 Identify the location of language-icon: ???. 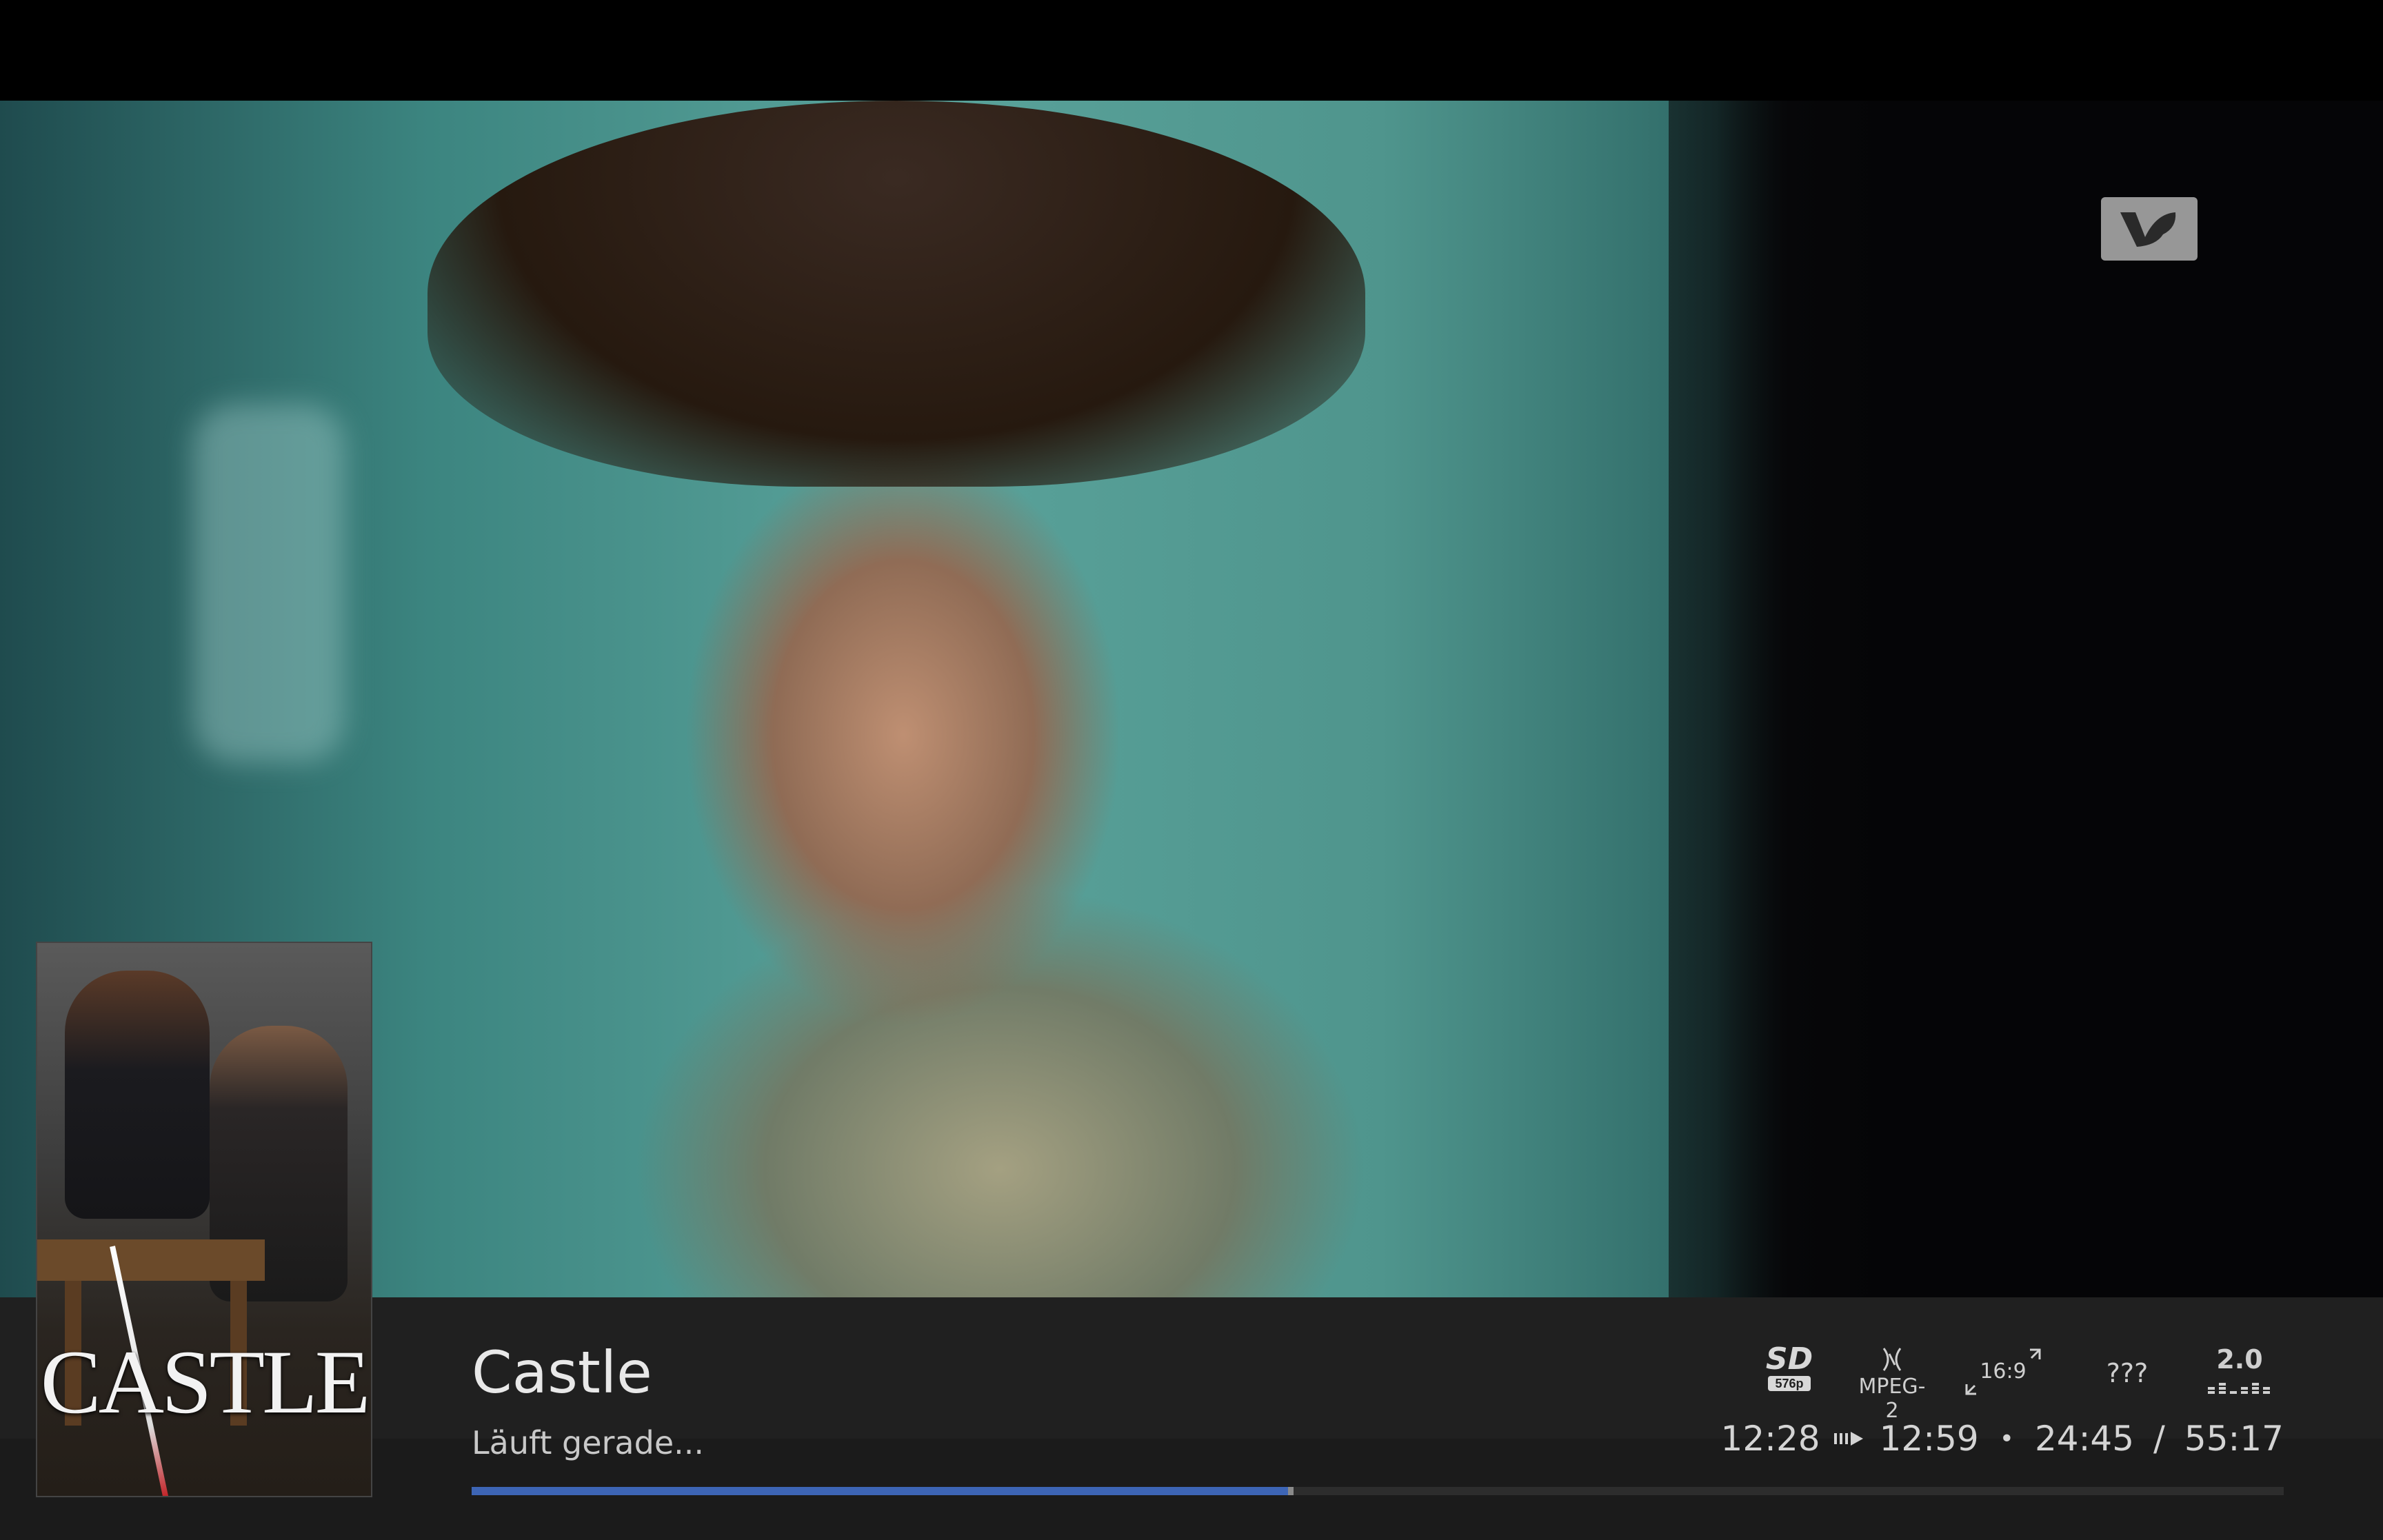
(2127, 1372).